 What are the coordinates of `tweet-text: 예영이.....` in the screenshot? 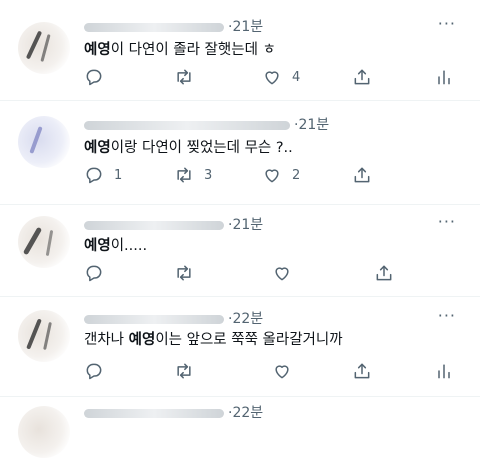 It's located at (116, 246).